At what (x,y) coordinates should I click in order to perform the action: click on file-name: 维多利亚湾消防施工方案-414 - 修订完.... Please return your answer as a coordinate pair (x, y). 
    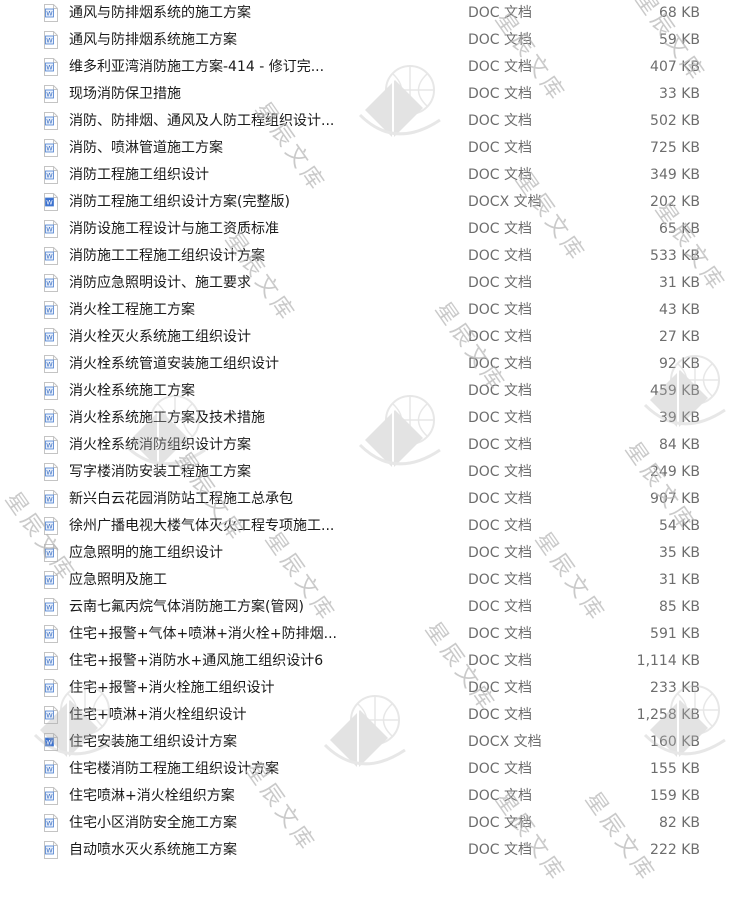
    Looking at the image, I should click on (197, 67).